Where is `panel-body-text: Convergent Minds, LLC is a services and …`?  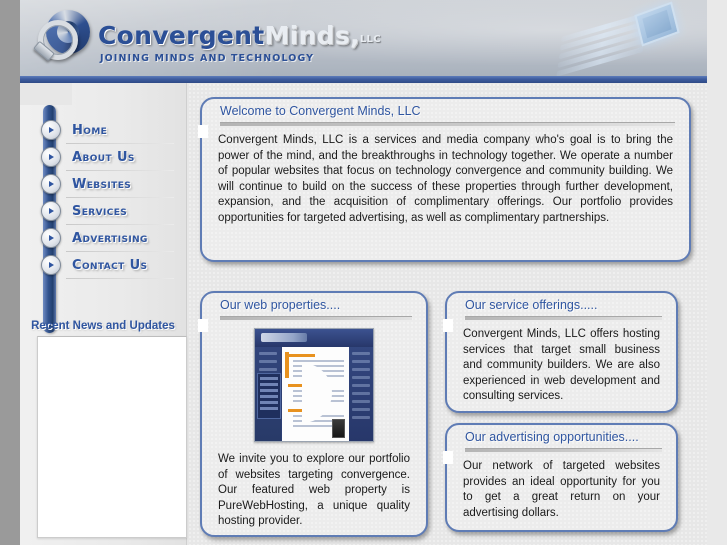 panel-body-text: Convergent Minds, LLC is a services and … is located at coordinates (445, 179).